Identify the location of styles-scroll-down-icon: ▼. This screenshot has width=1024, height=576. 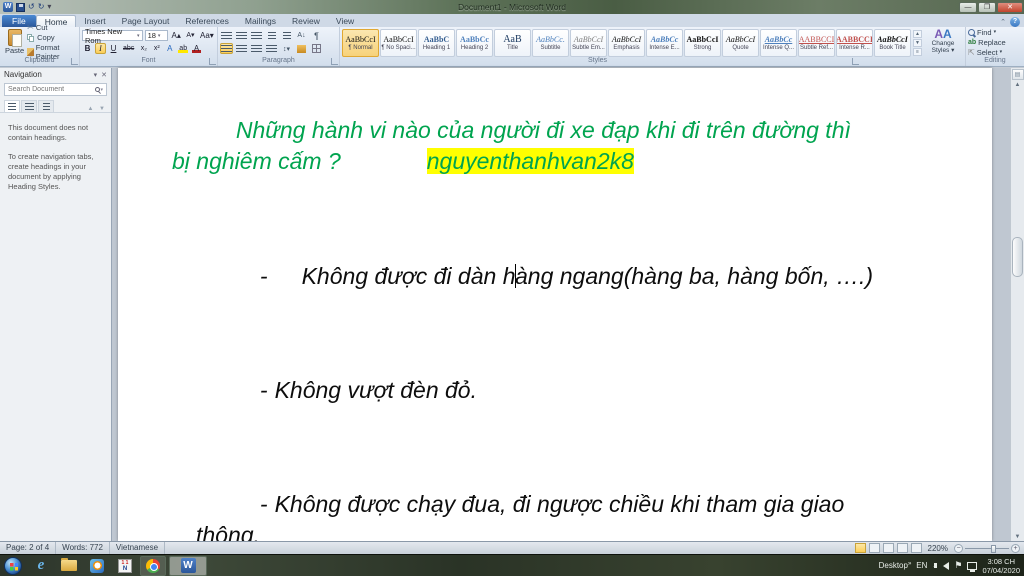
(917, 43).